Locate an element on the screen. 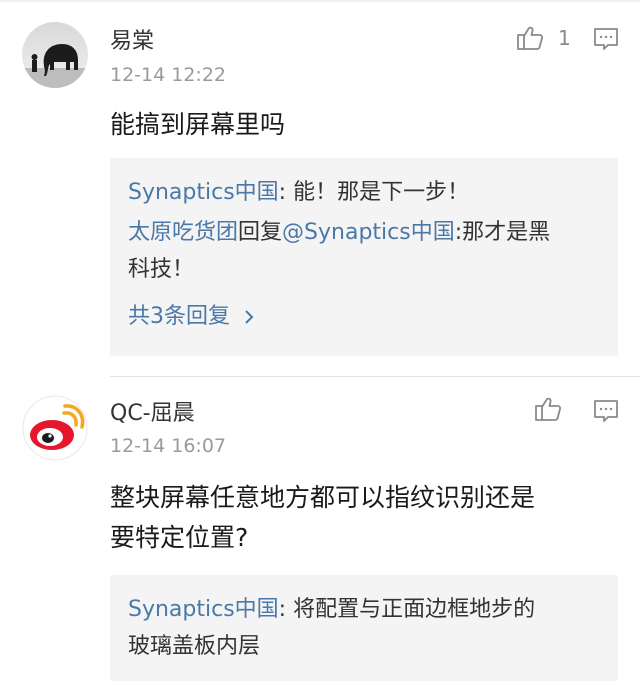  reply-verb: 回复 is located at coordinates (260, 232).